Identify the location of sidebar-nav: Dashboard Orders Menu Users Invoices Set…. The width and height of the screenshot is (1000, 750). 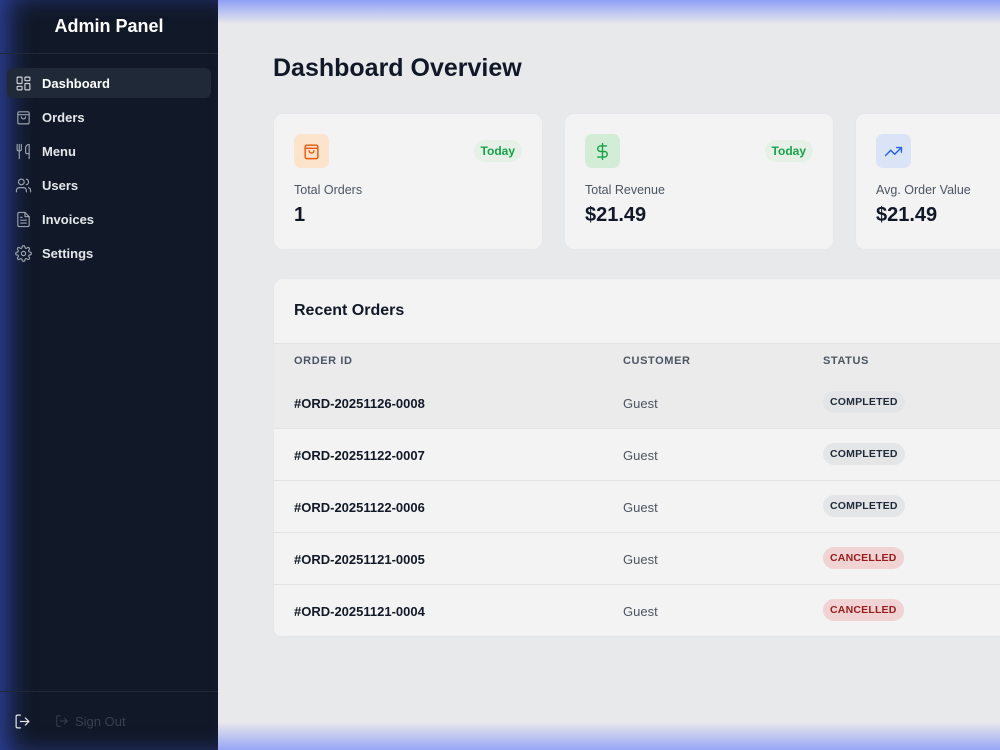
(109, 161).